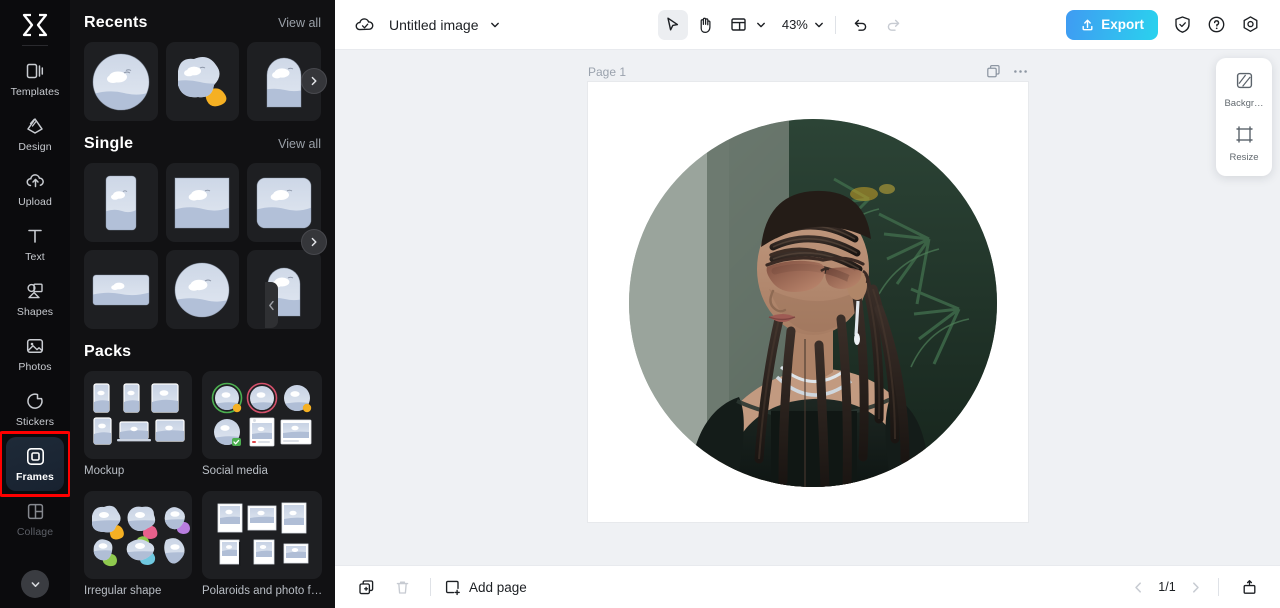 The height and width of the screenshot is (608, 1280). What do you see at coordinates (35, 367) in the screenshot?
I see `sidebar-item-label: Photos` at bounding box center [35, 367].